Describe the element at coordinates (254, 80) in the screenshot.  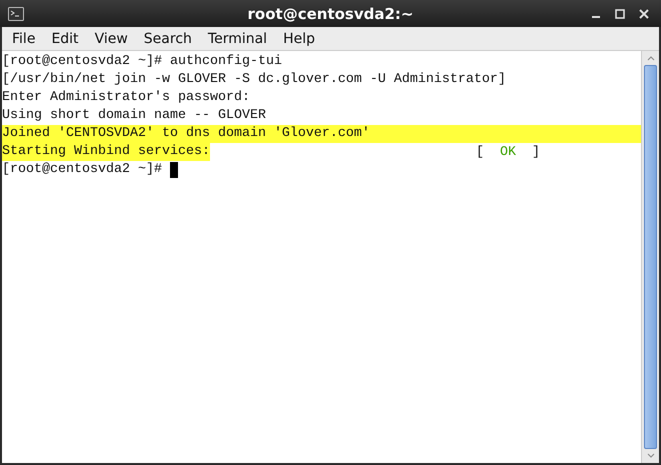
I see `terminal-line: [/usr/bin/net join -w GLOVER -S dc.glover.com -U Administrator]` at that location.